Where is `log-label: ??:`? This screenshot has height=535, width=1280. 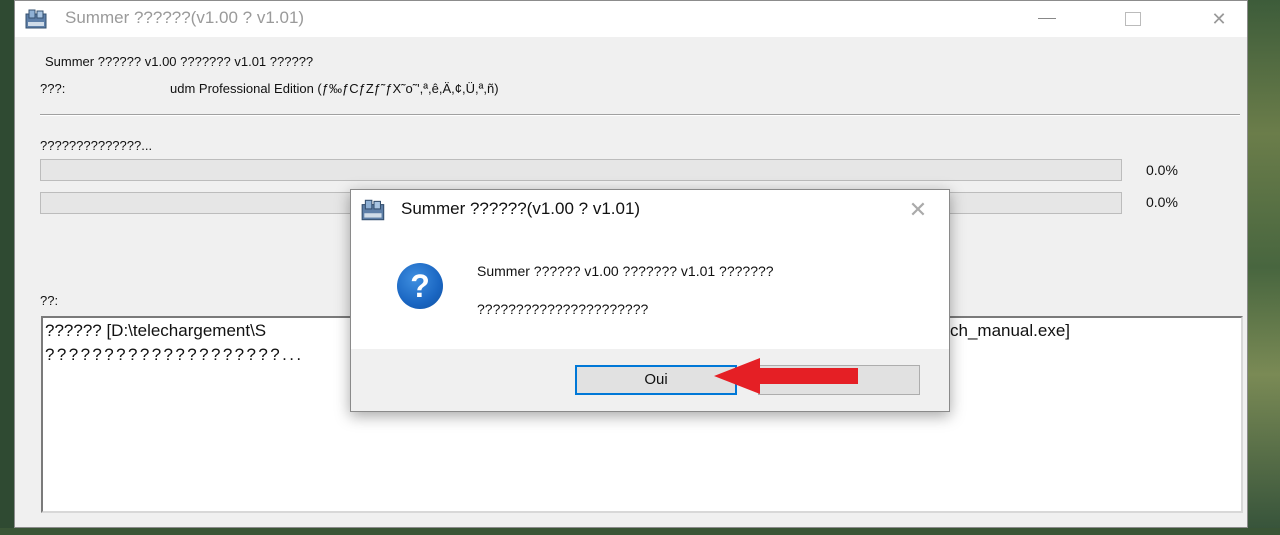
log-label: ??: is located at coordinates (49, 300).